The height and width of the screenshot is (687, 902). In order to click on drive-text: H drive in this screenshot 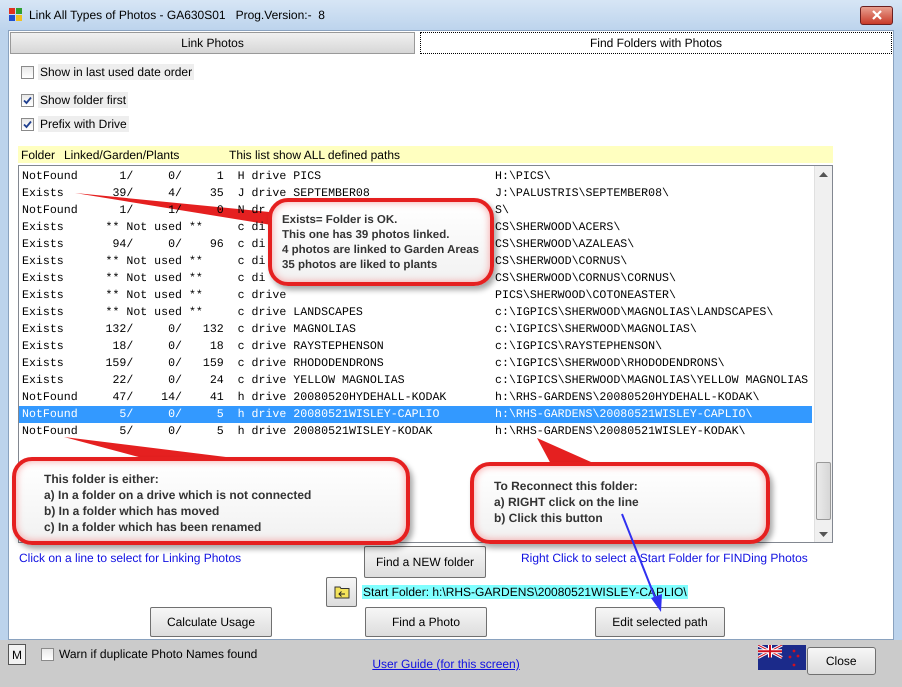, I will do `click(262, 177)`.